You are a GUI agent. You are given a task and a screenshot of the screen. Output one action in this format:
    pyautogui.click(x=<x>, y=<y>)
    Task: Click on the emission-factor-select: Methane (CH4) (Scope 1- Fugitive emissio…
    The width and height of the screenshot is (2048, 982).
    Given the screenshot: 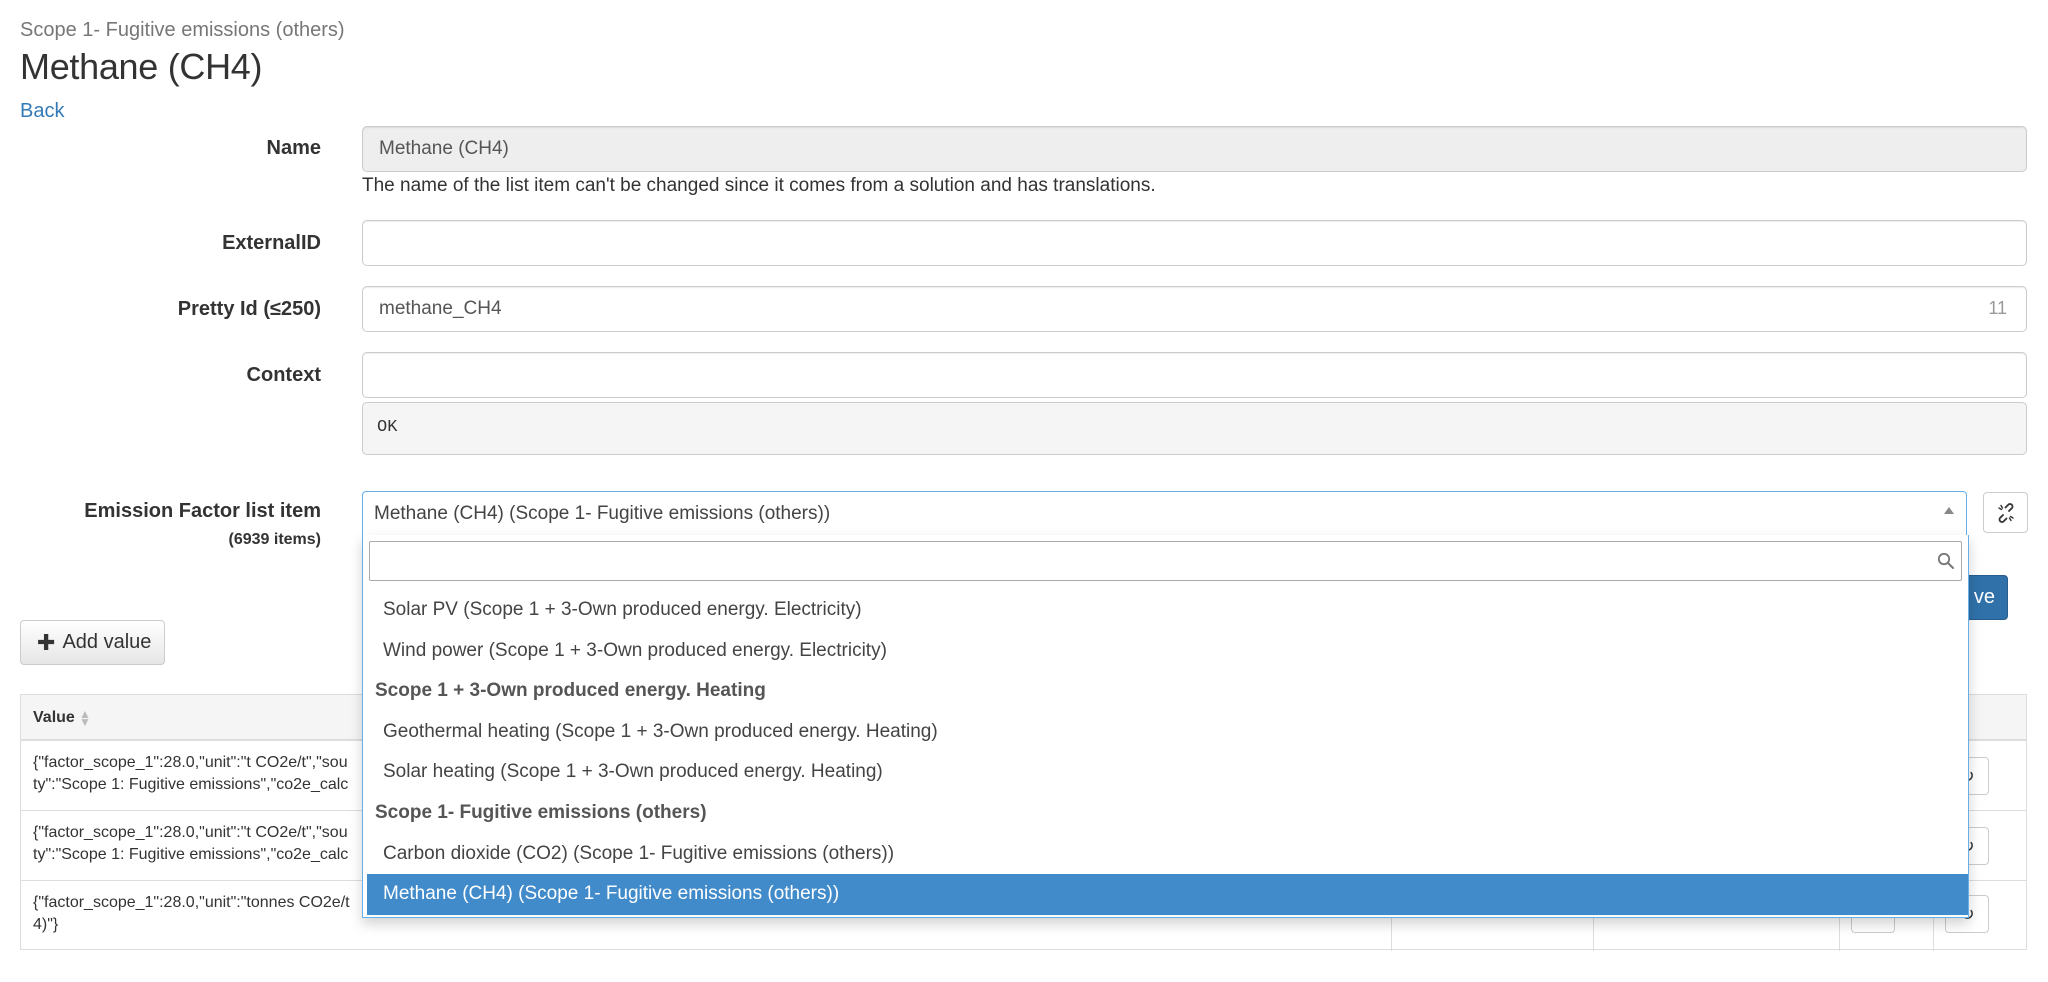 What is the action you would take?
    pyautogui.click(x=1164, y=513)
    